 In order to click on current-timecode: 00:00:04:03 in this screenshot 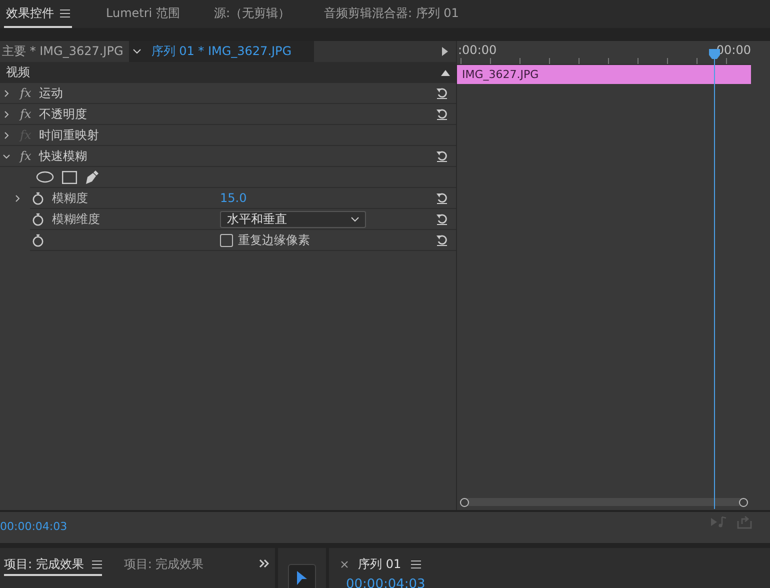, I will do `click(34, 524)`.